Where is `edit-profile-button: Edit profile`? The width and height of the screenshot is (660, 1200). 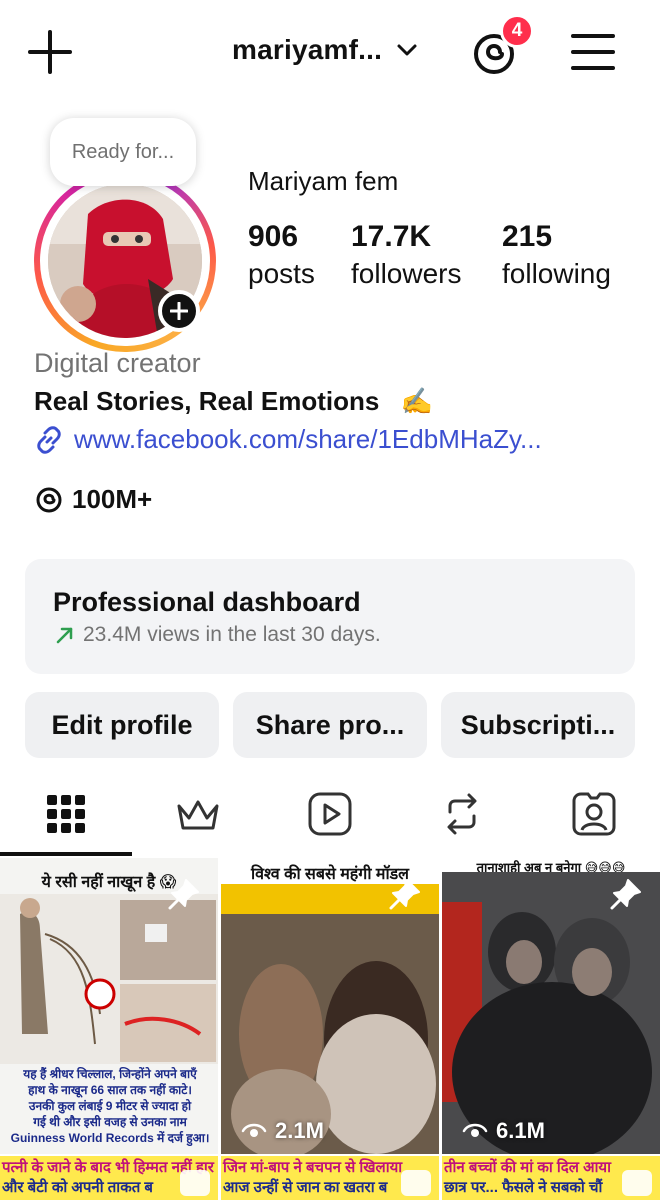
edit-profile-button: Edit profile is located at coordinates (122, 725).